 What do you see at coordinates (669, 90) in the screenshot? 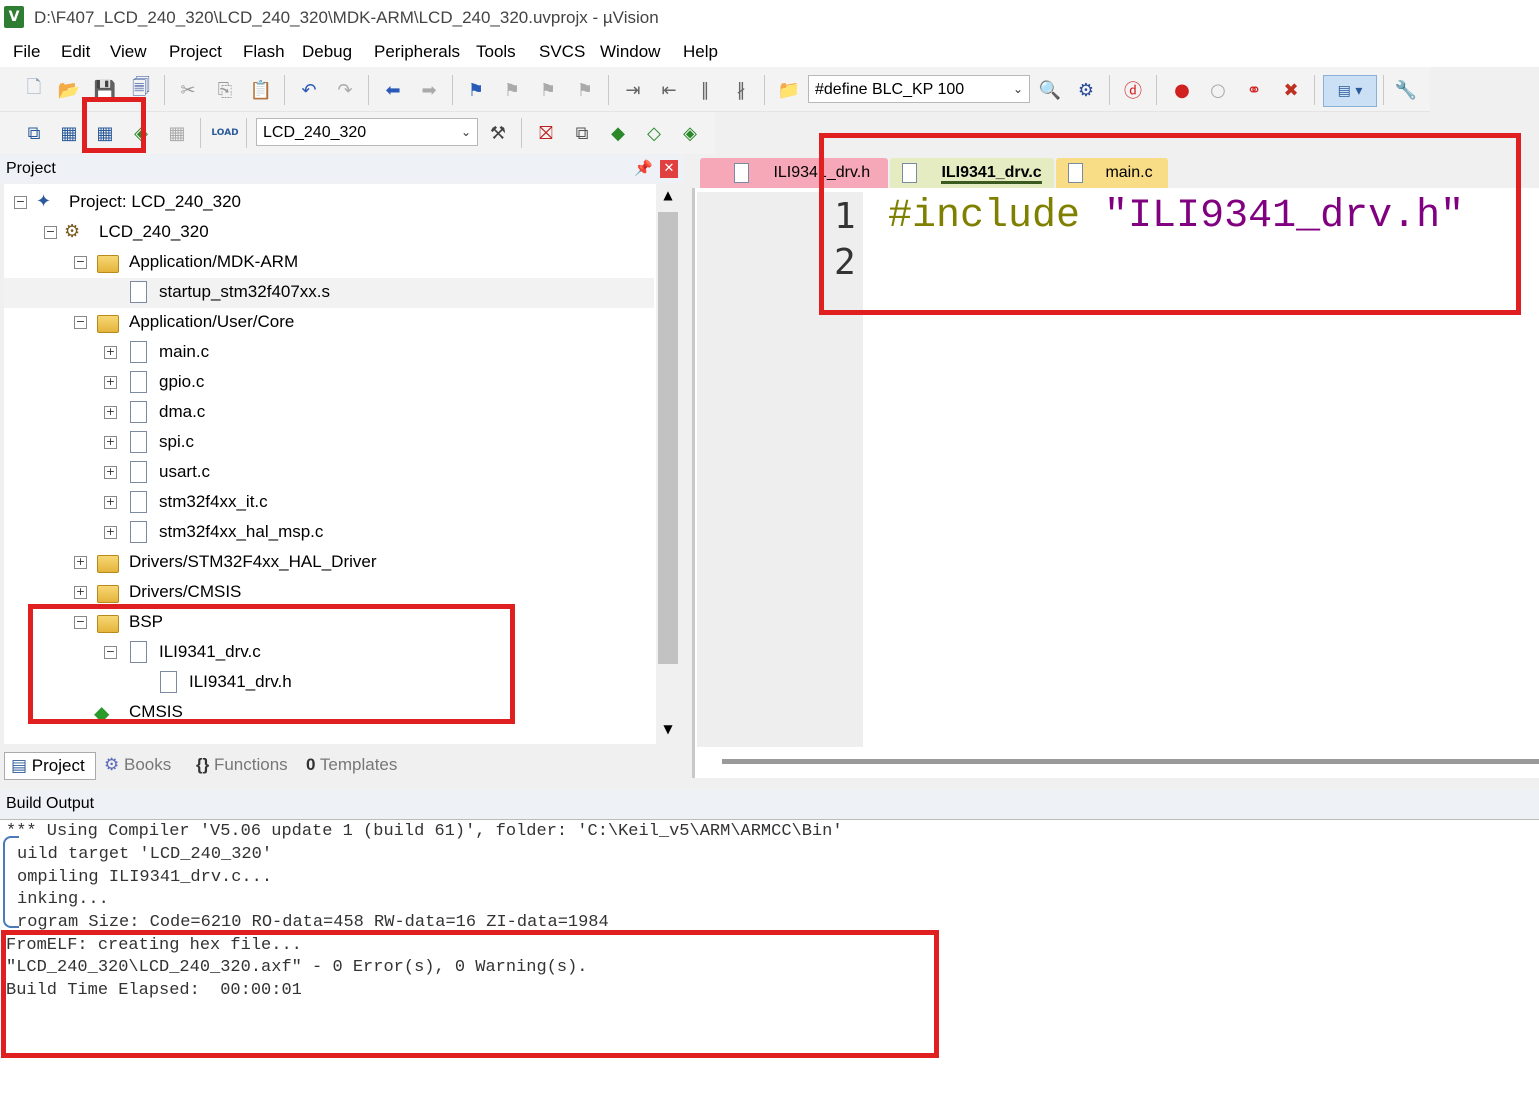
I see `unindent-icon: ⇤` at bounding box center [669, 90].